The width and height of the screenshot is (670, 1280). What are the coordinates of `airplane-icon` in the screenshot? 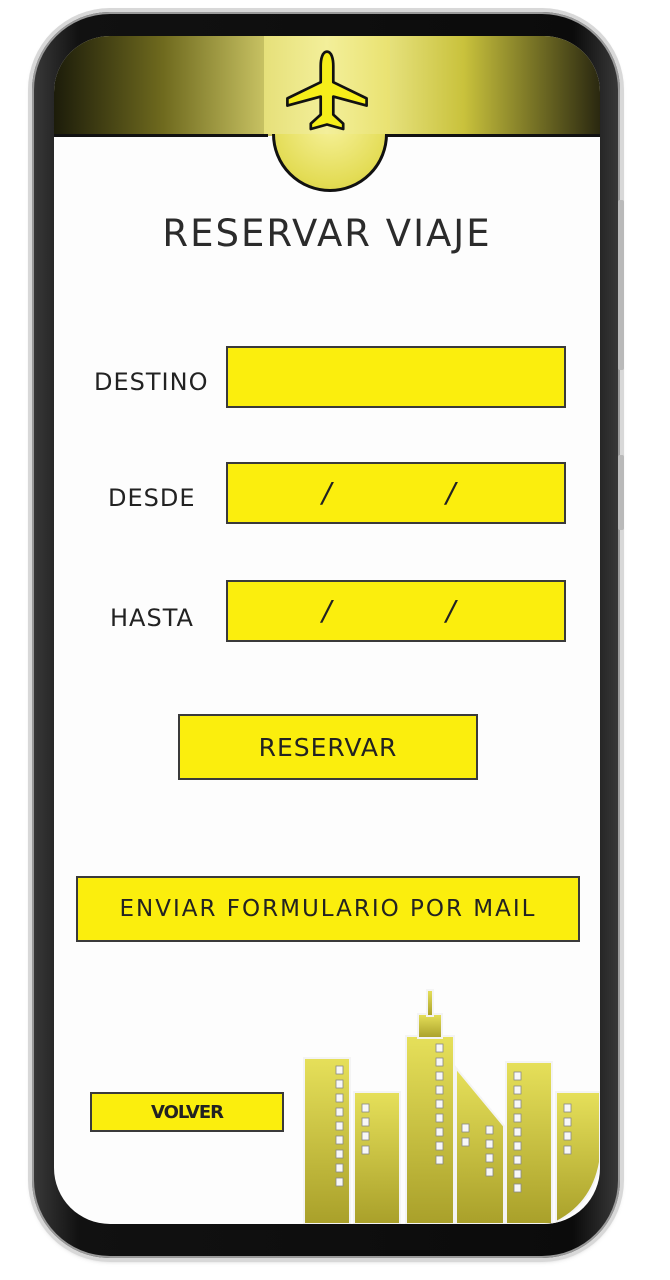 It's located at (327, 90).